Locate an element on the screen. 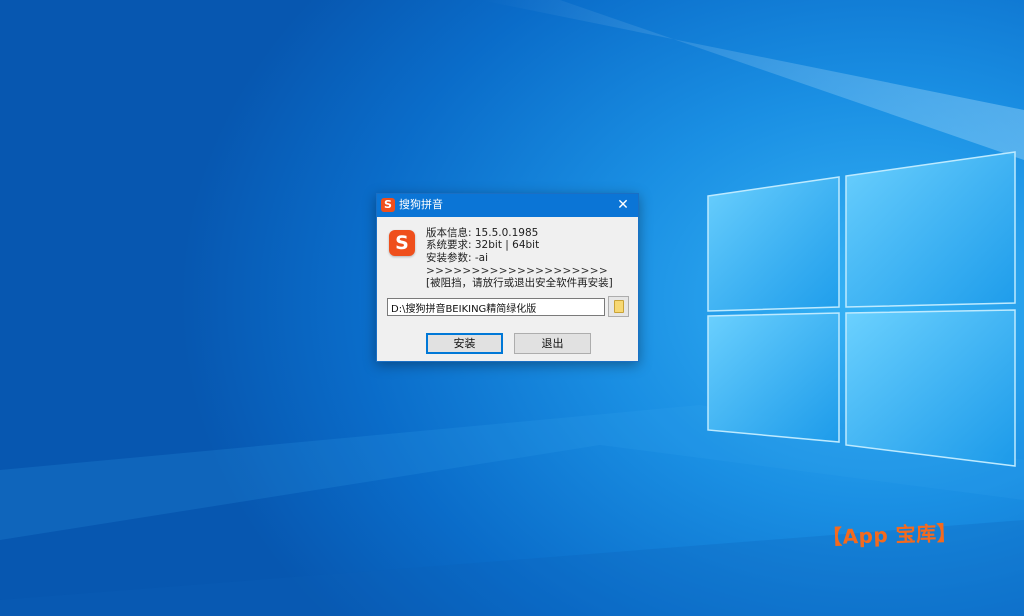  watermark-text: 【App 宝库】 is located at coordinates (889, 535).